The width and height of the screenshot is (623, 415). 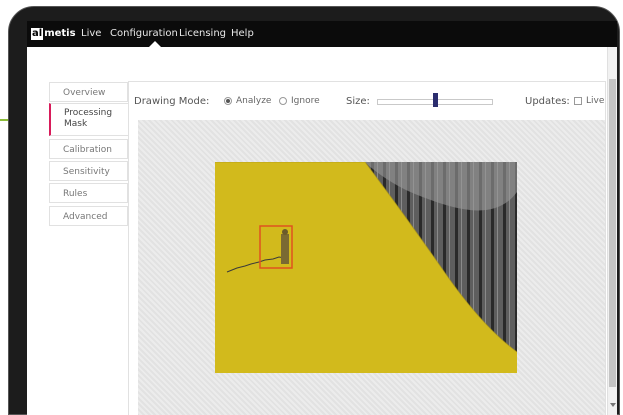 I want to click on size-label: Size:, so click(x=358, y=101).